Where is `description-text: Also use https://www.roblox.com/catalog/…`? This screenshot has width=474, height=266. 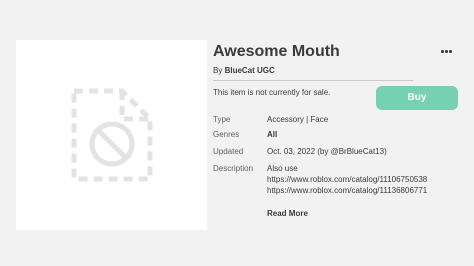 description-text: Also use https://www.roblox.com/catalog/… is located at coordinates (347, 179).